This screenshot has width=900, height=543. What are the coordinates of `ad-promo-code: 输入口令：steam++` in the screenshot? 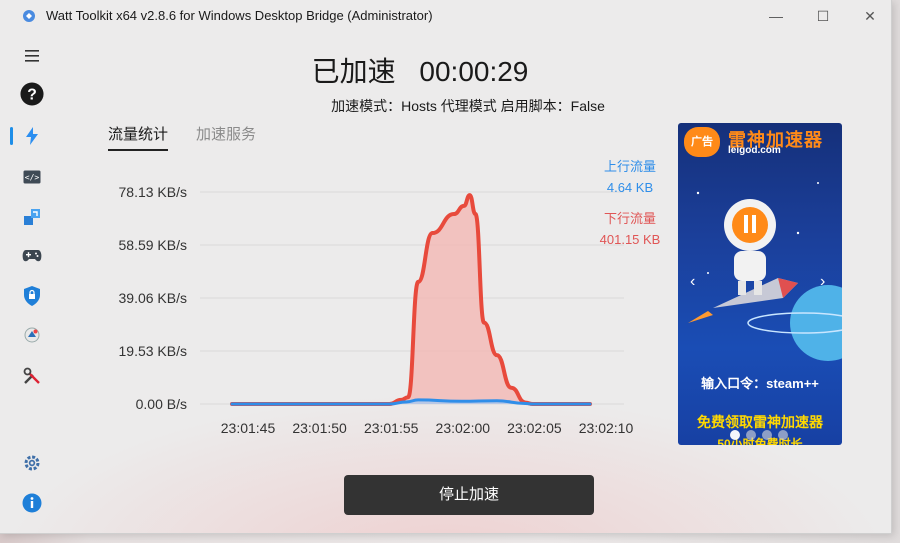 It's located at (760, 383).